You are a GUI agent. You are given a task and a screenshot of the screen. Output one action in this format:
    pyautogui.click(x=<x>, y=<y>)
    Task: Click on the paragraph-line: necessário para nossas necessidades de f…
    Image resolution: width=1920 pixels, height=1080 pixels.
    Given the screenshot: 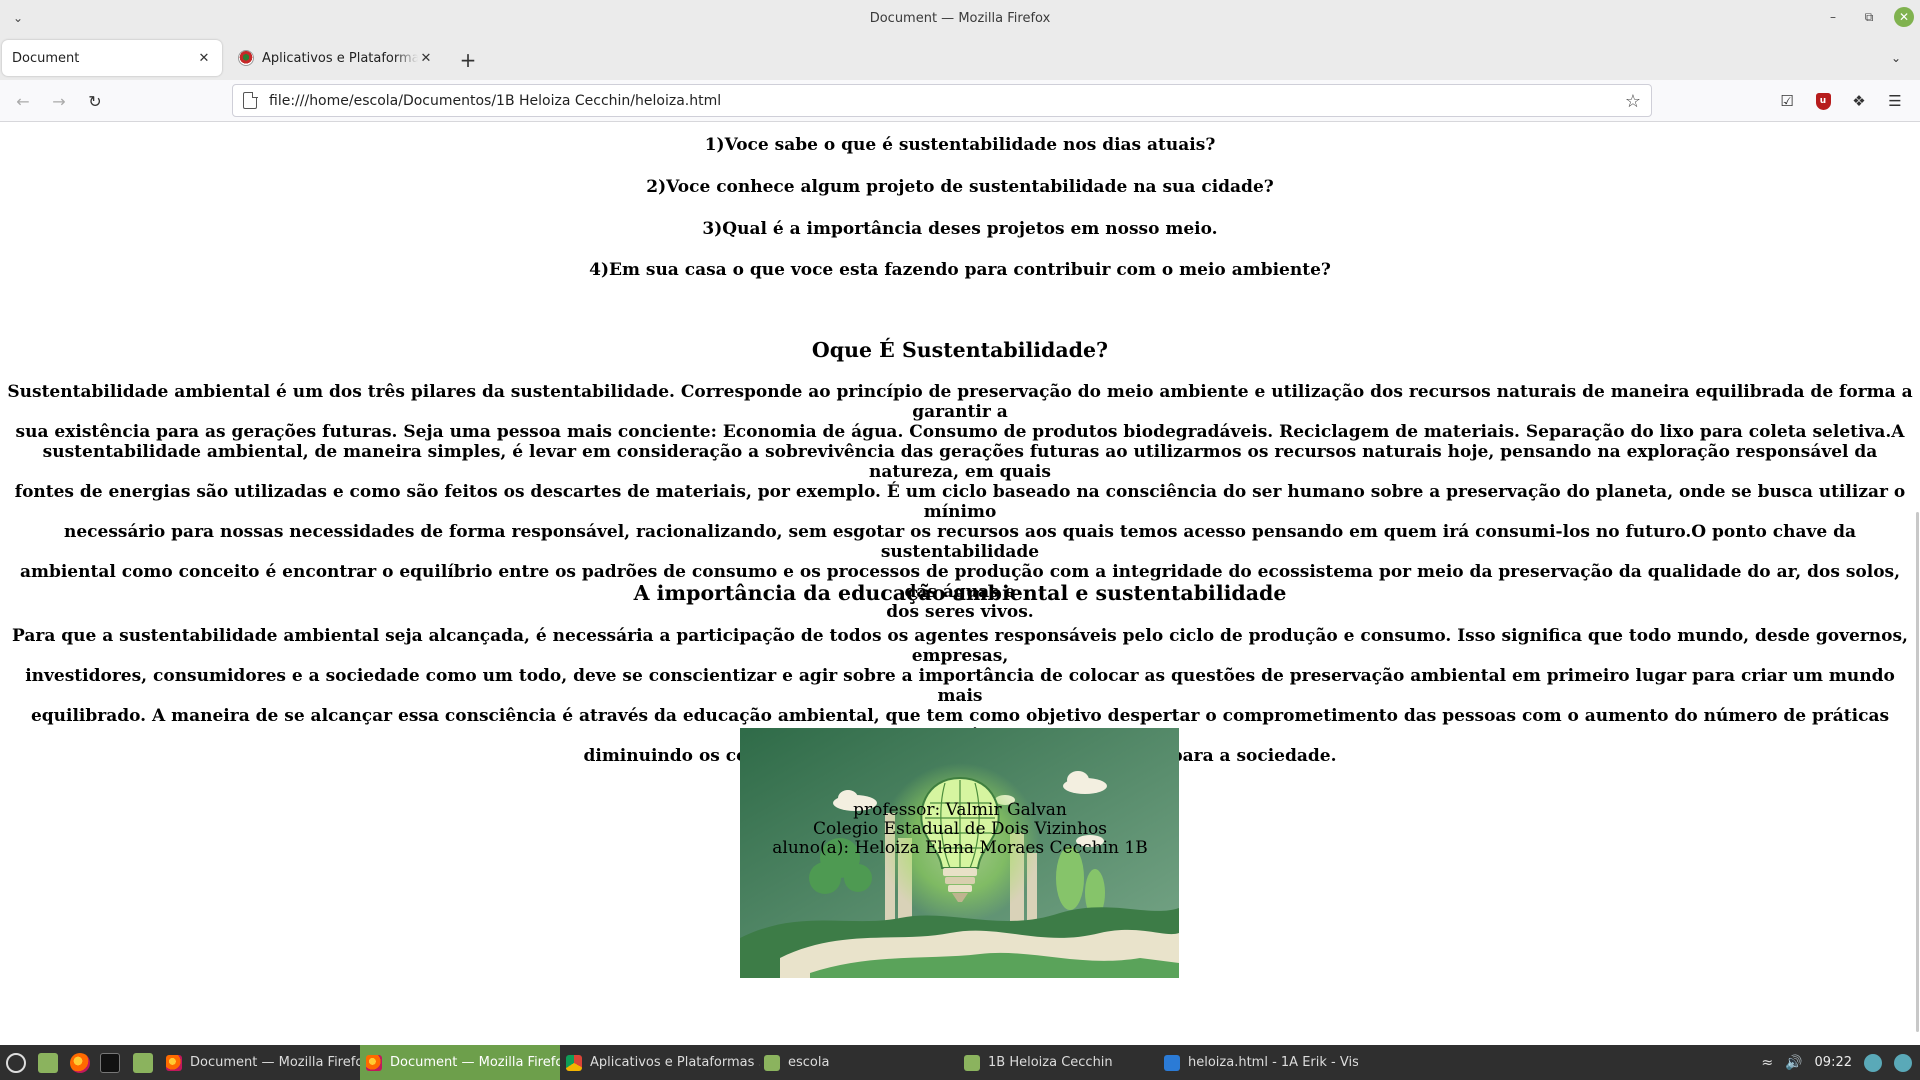 What is the action you would take?
    pyautogui.click(x=960, y=542)
    